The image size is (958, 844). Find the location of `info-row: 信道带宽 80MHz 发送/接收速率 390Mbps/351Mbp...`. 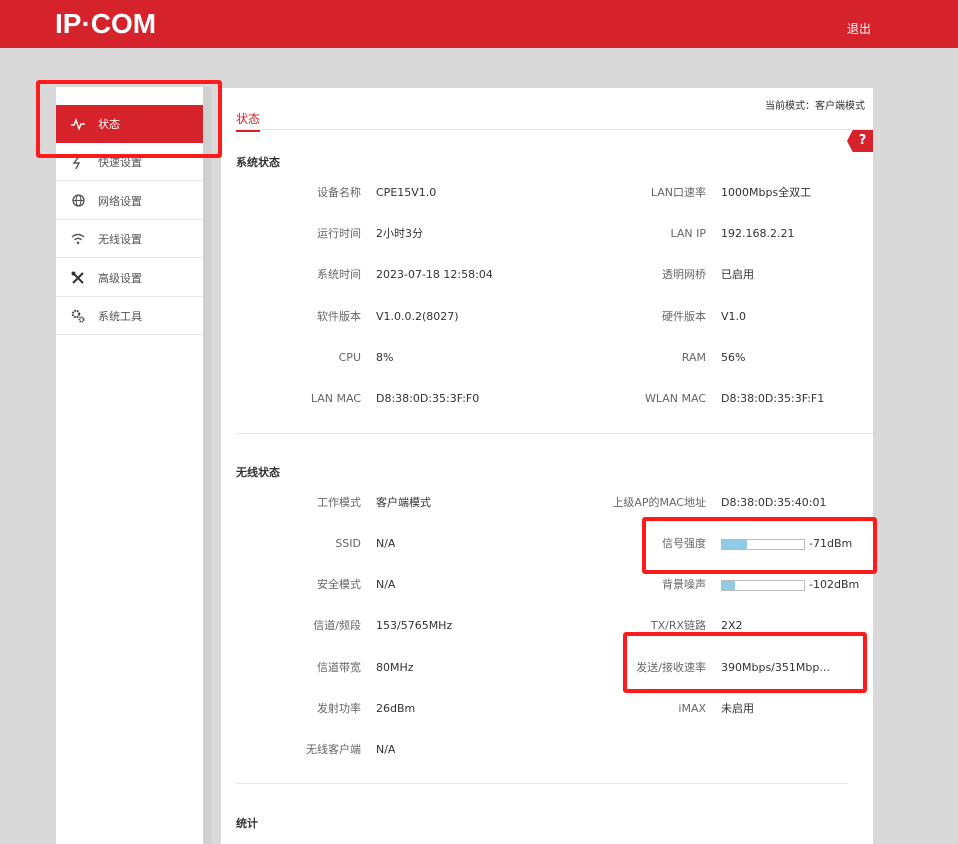

info-row: 信道带宽 80MHz 发送/接收速率 390Mbps/351Mbp... is located at coordinates (547, 668).